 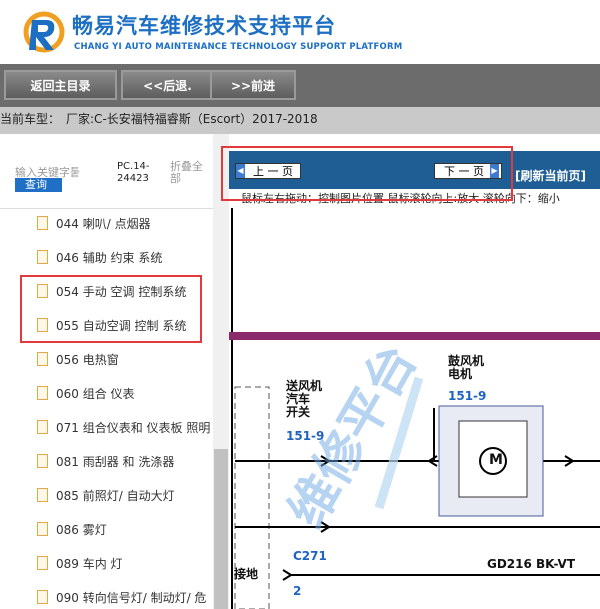 What do you see at coordinates (221, 529) in the screenshot?
I see `scrollbar-thumb` at bounding box center [221, 529].